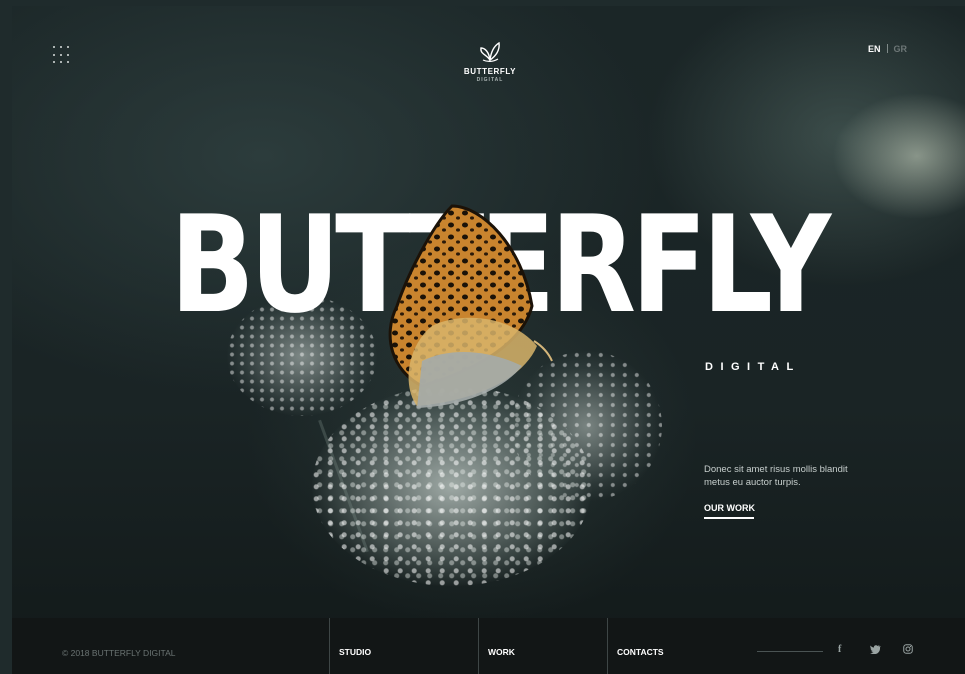 This screenshot has height=674, width=965. I want to click on our-work-link: OUR WORK, so click(729, 508).